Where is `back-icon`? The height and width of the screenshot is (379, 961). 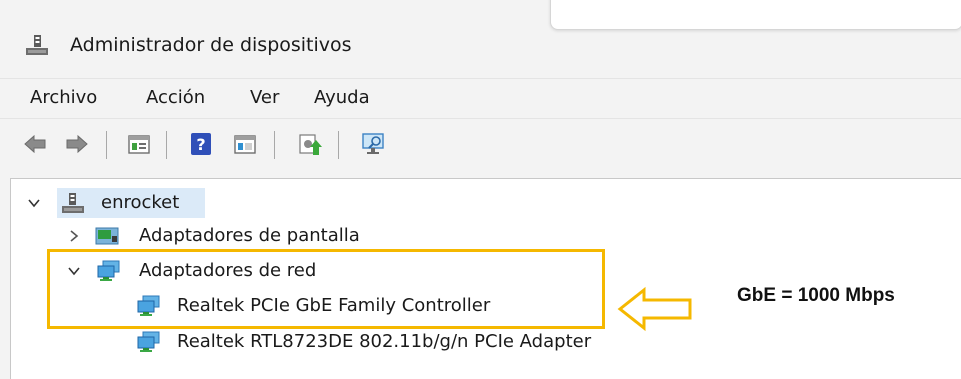
back-icon is located at coordinates (35, 144).